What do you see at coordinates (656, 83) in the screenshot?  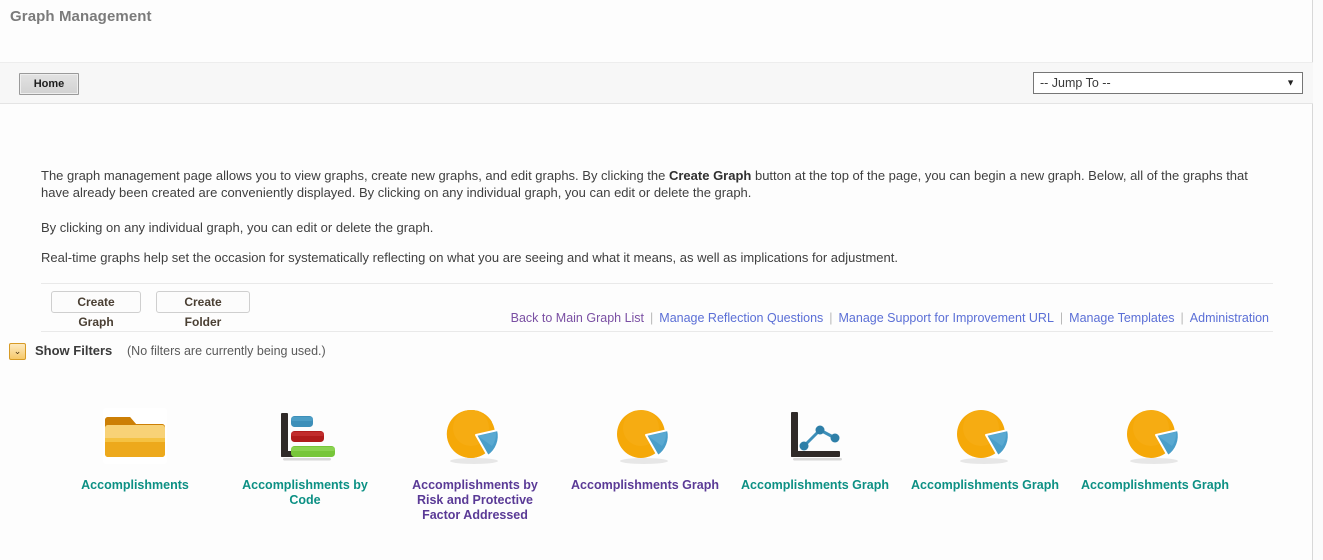 I see `toolbar: Home -- Jump To -- ▼` at bounding box center [656, 83].